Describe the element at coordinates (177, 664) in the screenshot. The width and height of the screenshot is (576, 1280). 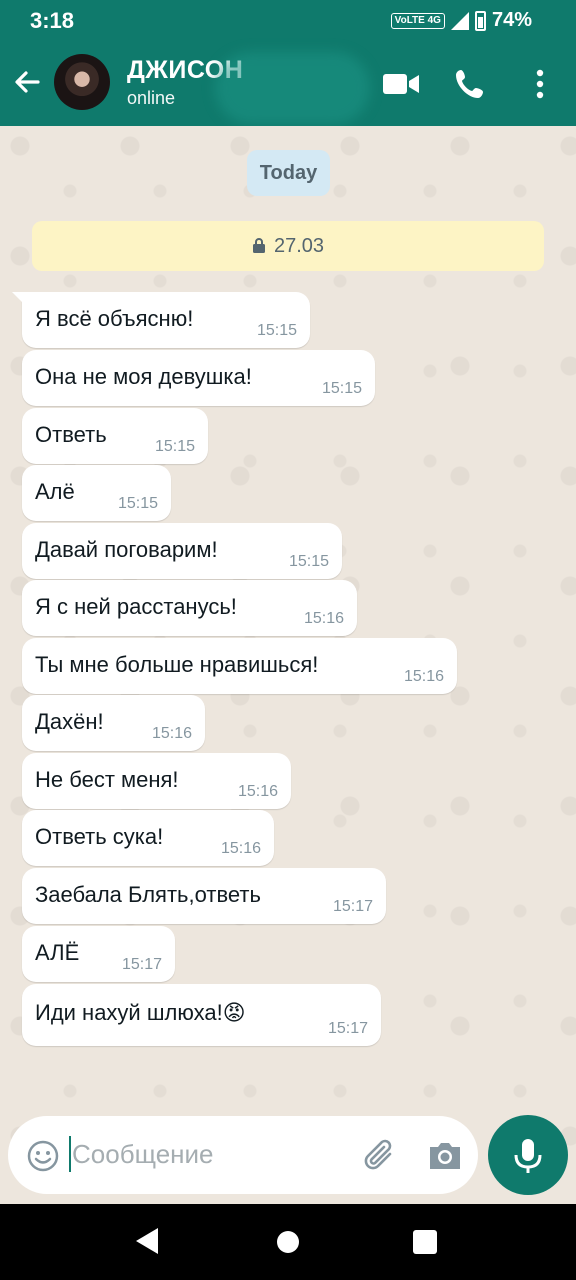
I see `message-text: Ты мне больше нравишься!` at that location.